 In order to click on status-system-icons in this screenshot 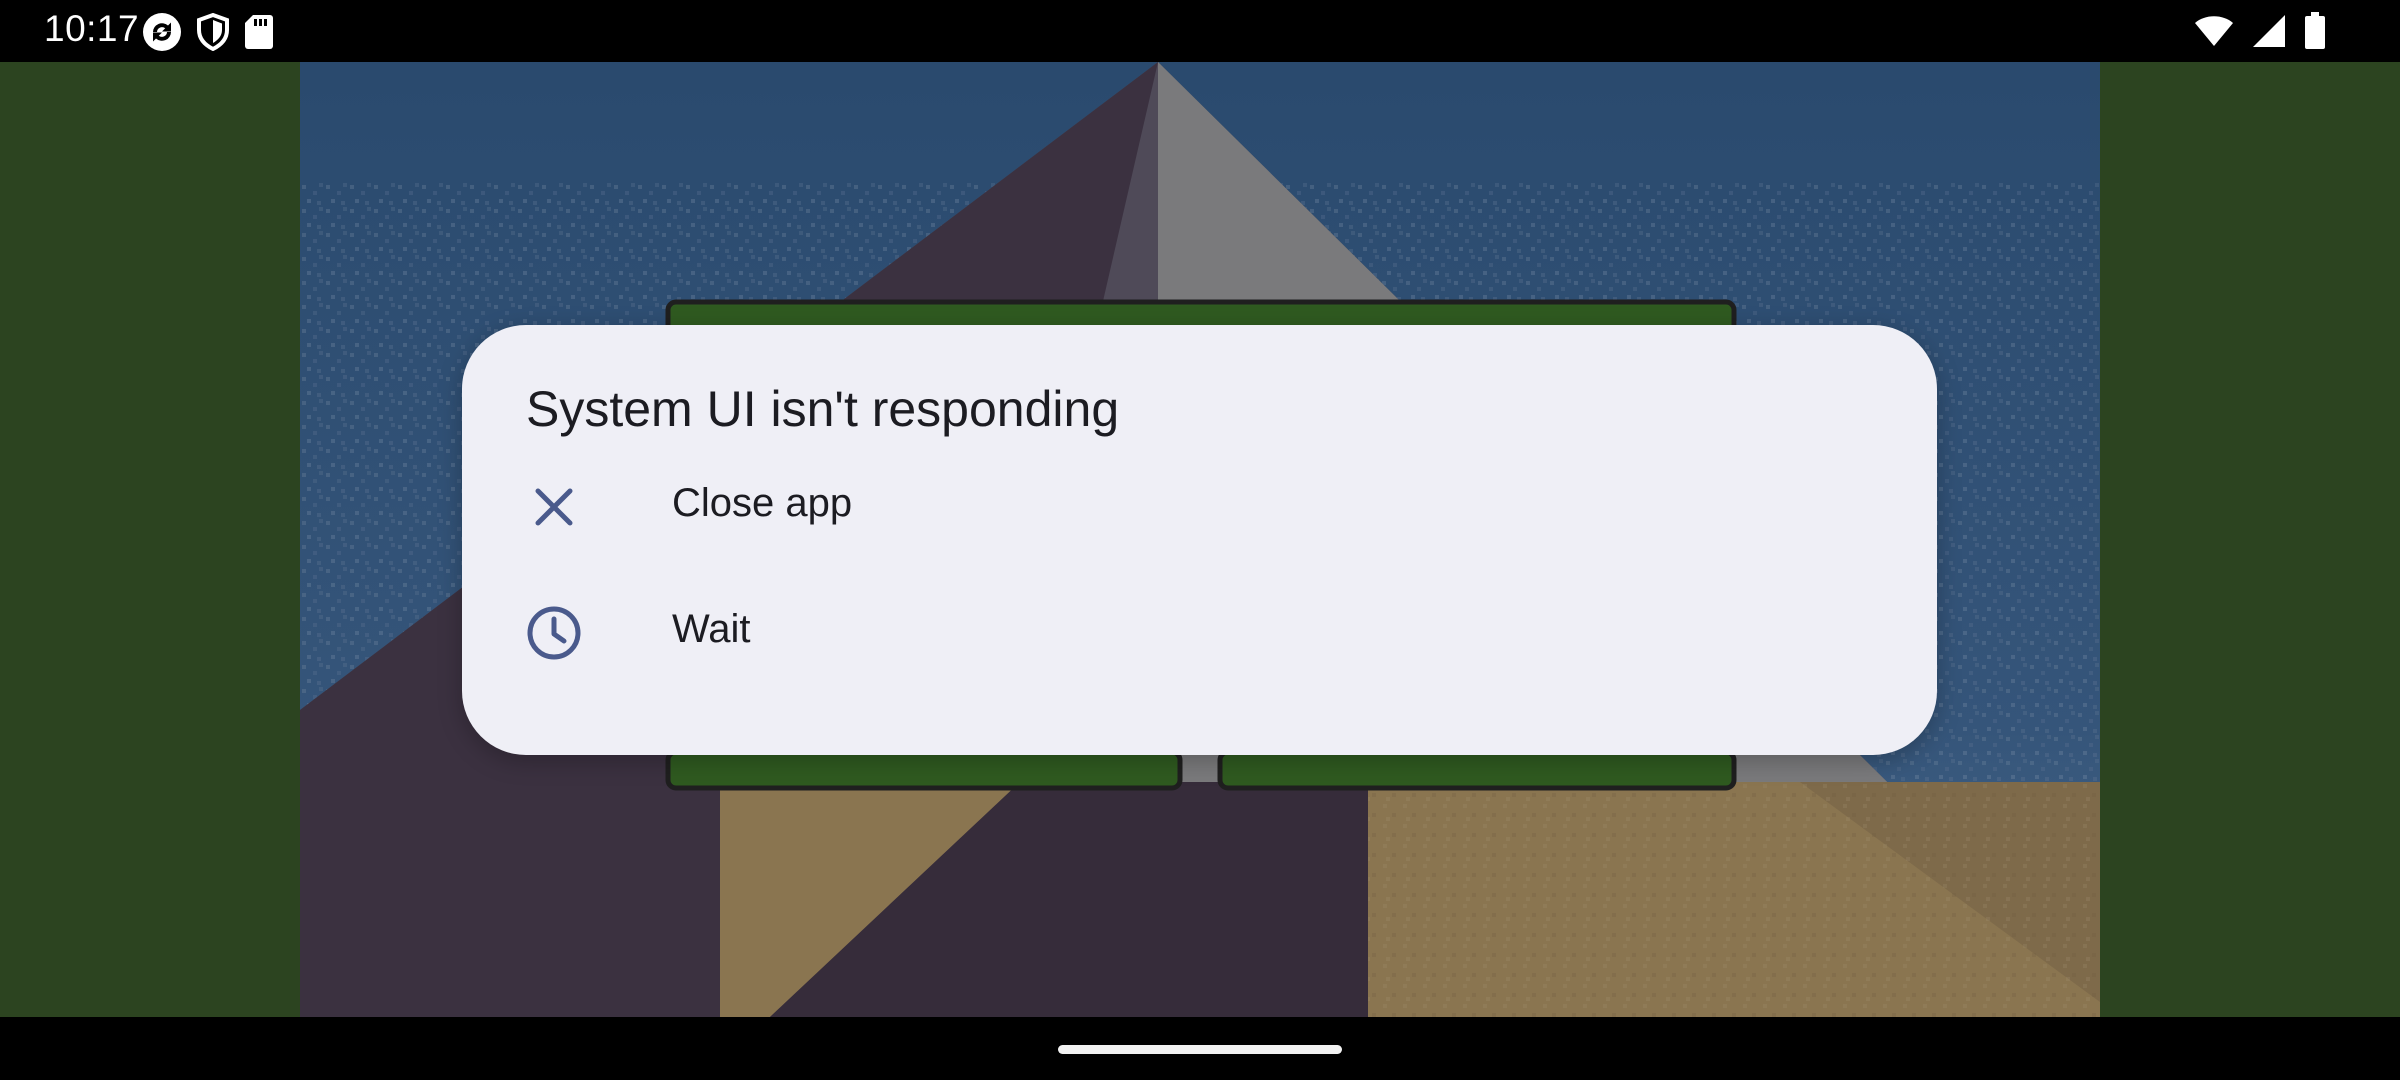, I will do `click(2260, 31)`.